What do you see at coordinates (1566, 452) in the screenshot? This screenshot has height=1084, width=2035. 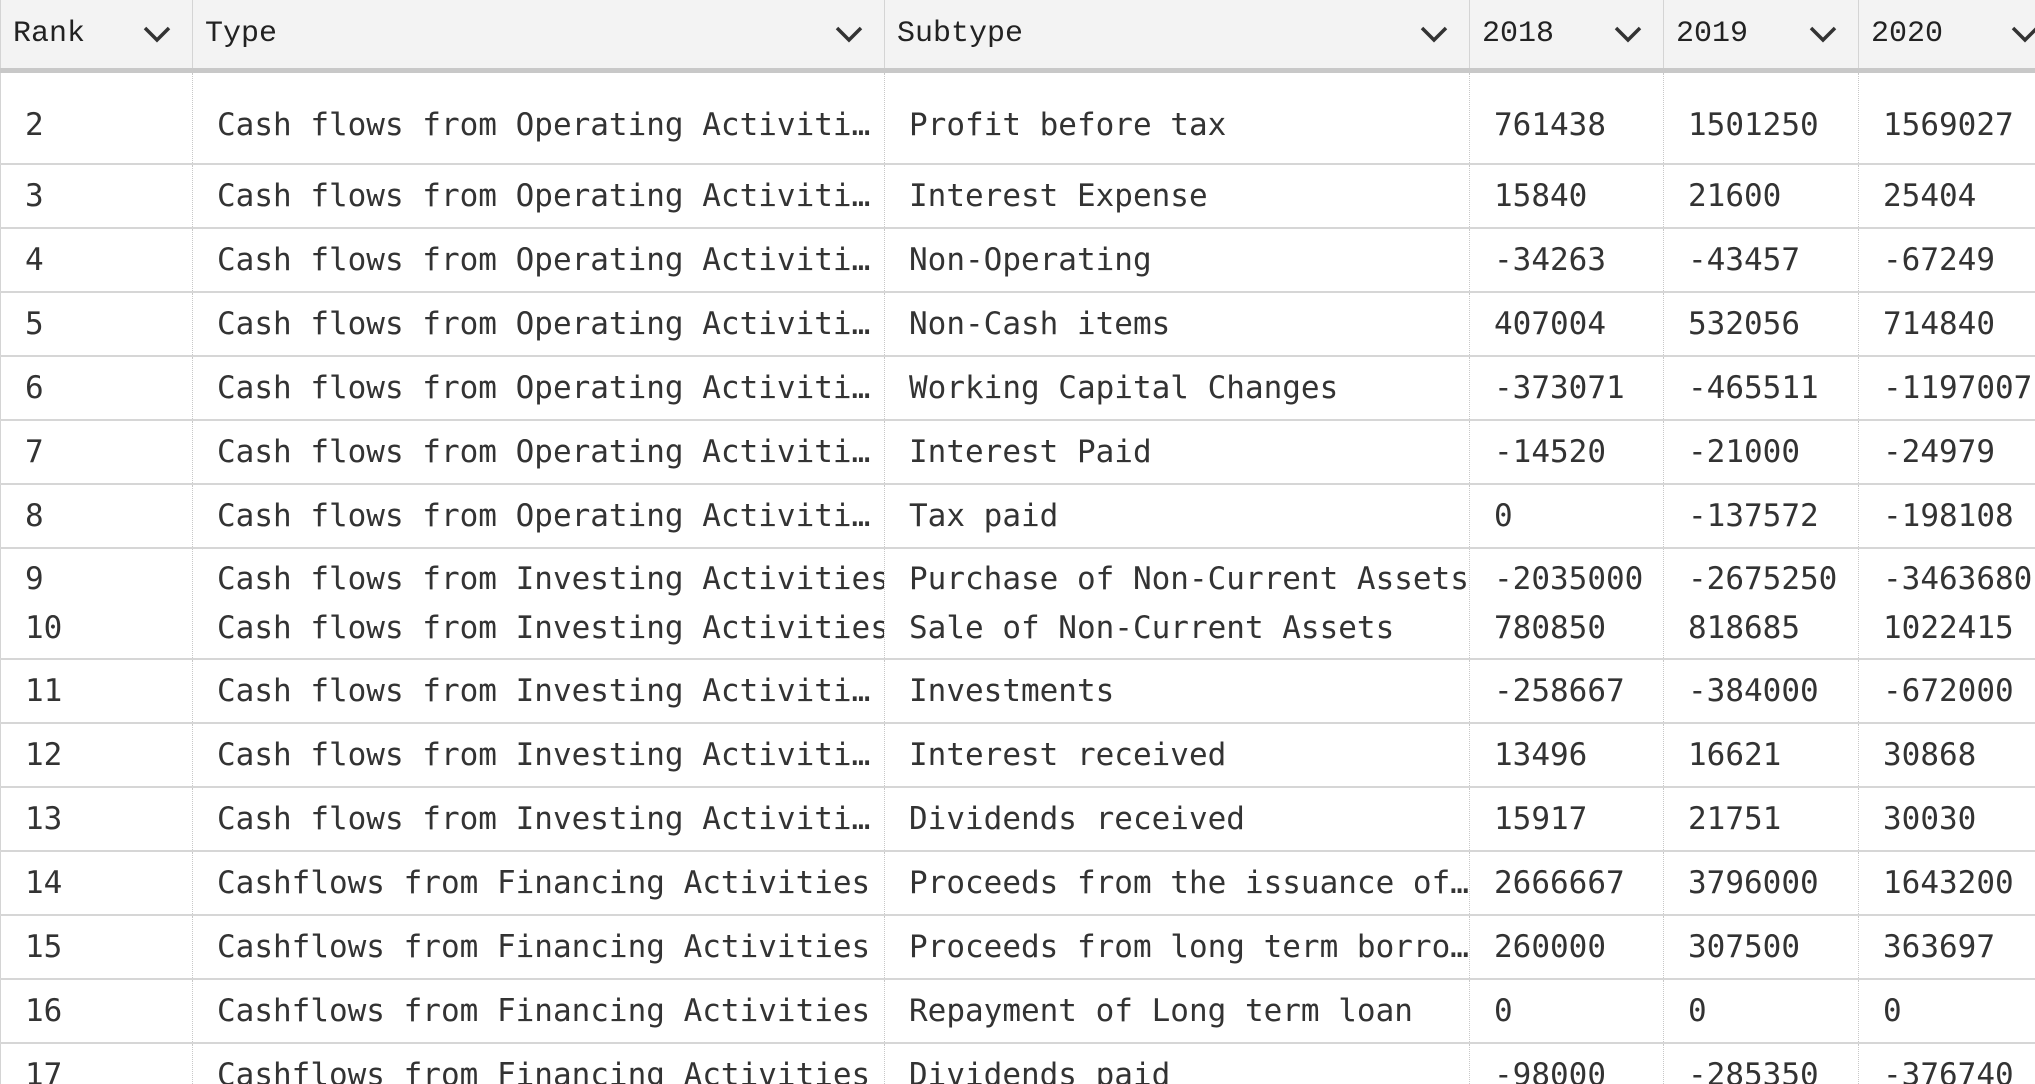 I see `cell-2018: -14520` at bounding box center [1566, 452].